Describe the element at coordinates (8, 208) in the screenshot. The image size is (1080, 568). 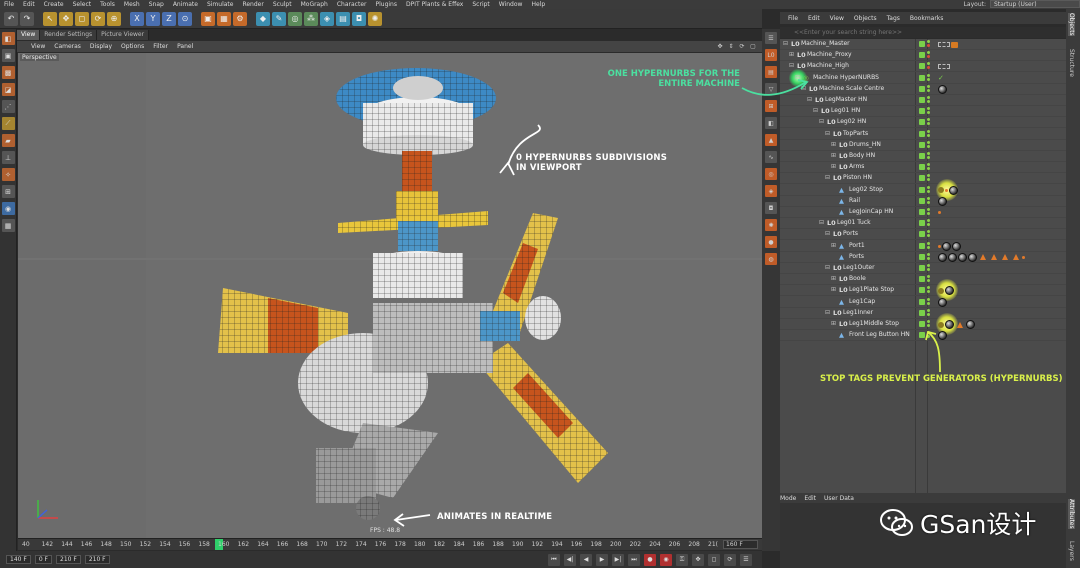
I see `sculpt-icon: ◉` at that location.